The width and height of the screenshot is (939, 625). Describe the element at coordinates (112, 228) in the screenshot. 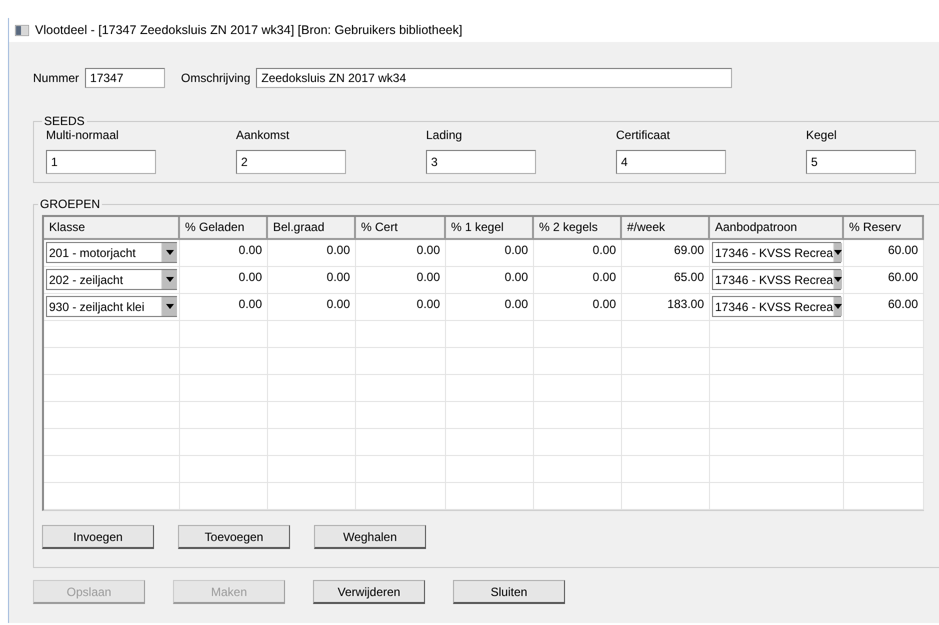

I see `column-header: Klasse` at that location.